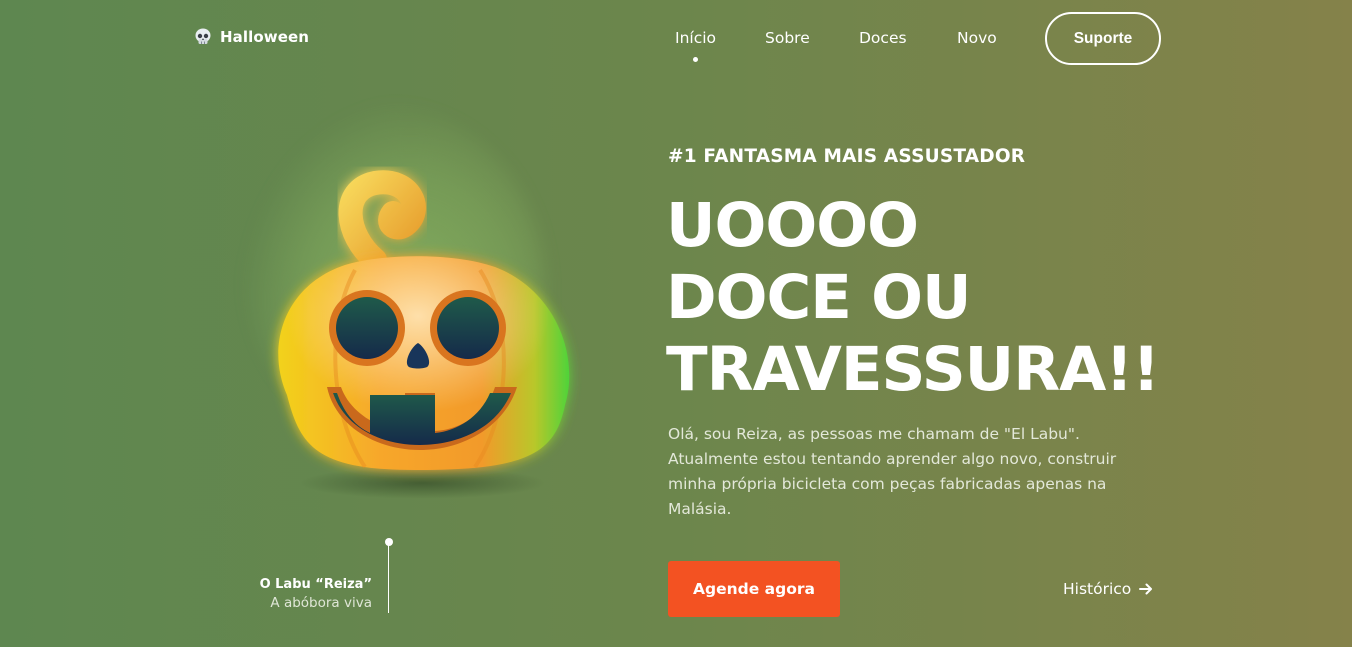 This screenshot has width=1352, height=647. I want to click on character-caption: O Labu “Reiza” A abóbora viva, so click(298, 594).